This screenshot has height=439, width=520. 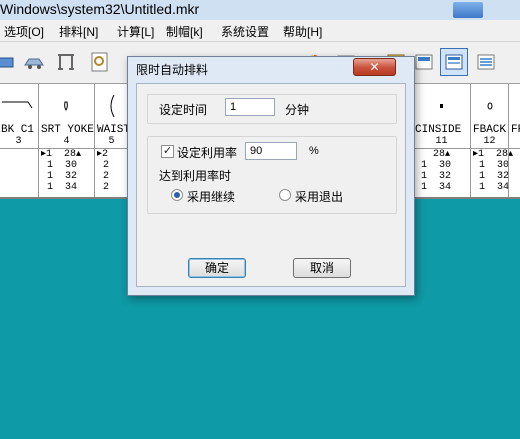 What do you see at coordinates (271, 151) in the screenshot?
I see `utilization-input: 90` at bounding box center [271, 151].